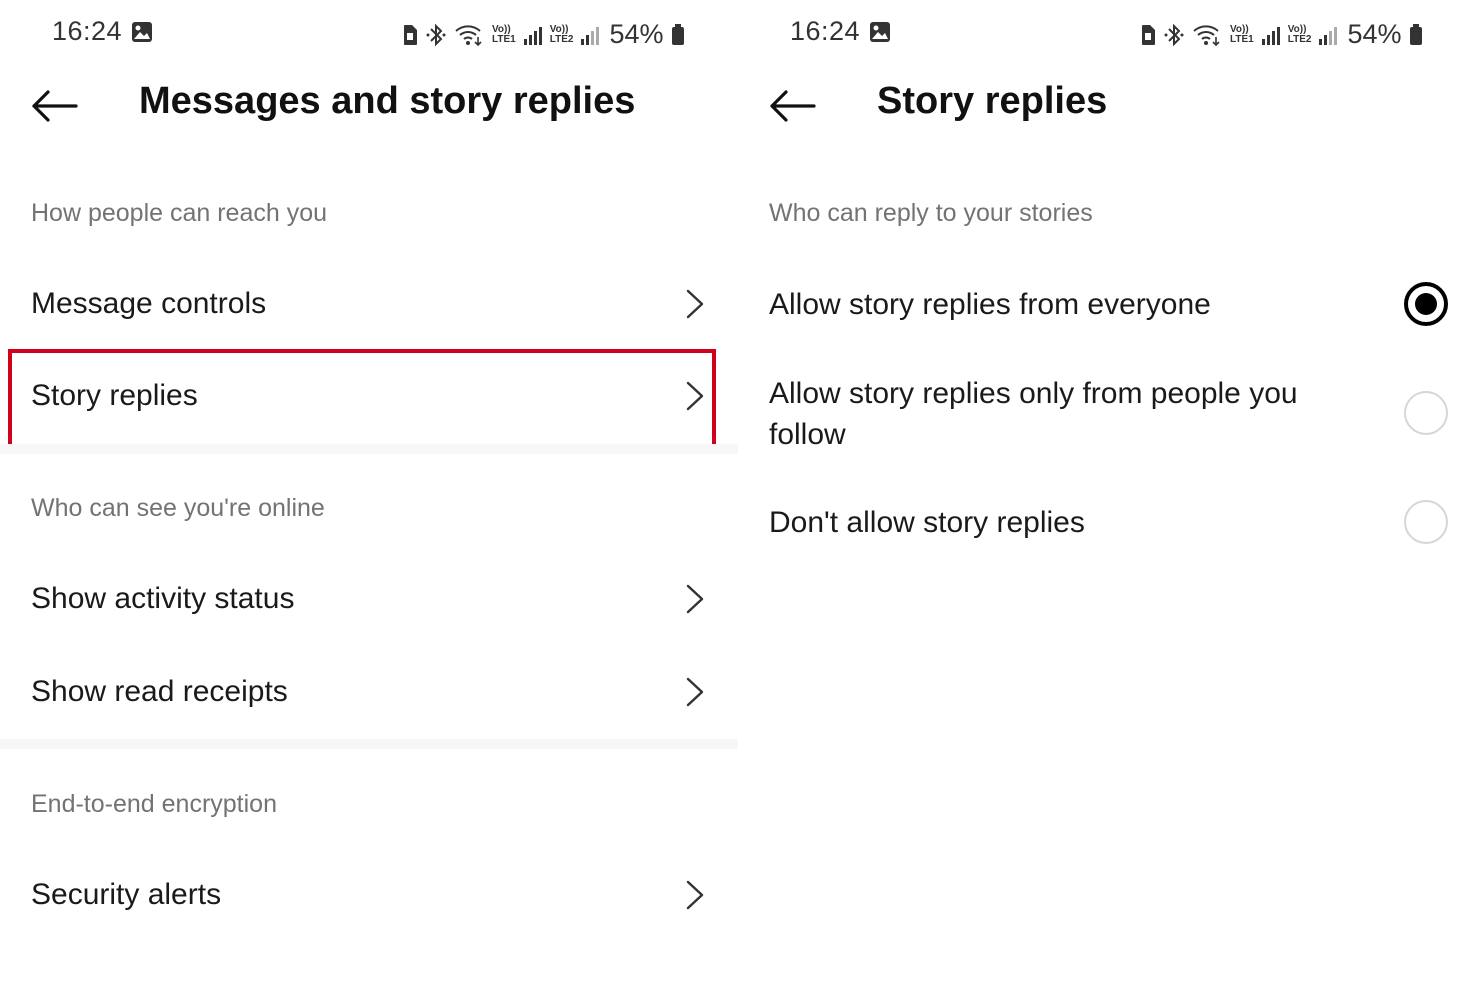 This screenshot has height=1000, width=1478. I want to click on section-heading-encryption: End-to-end encryption, so click(154, 804).